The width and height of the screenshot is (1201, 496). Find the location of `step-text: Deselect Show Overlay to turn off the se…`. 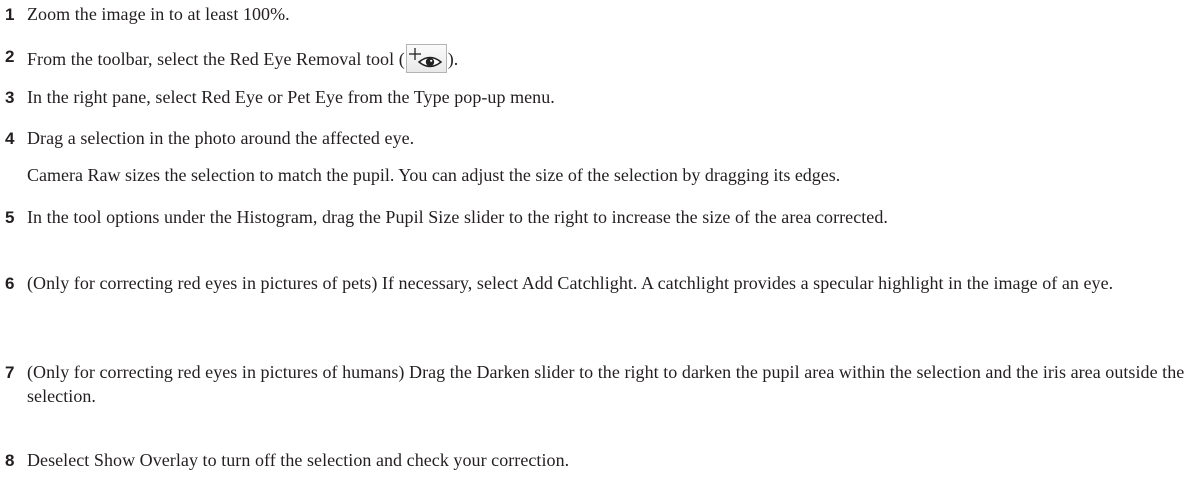

step-text: Deselect Show Overlay to turn off the se… is located at coordinates (298, 460).